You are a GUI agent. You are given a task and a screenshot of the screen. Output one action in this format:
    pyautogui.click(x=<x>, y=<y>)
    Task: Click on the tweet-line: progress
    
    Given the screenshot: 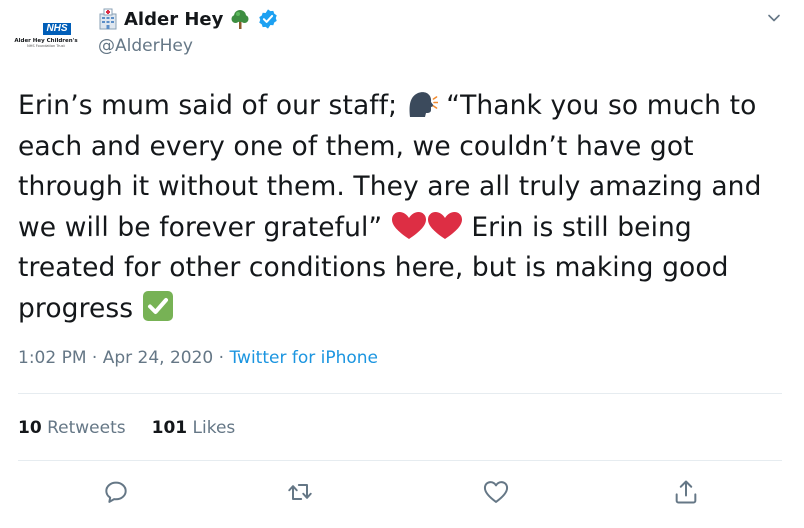 What is the action you would take?
    pyautogui.click(x=403, y=309)
    